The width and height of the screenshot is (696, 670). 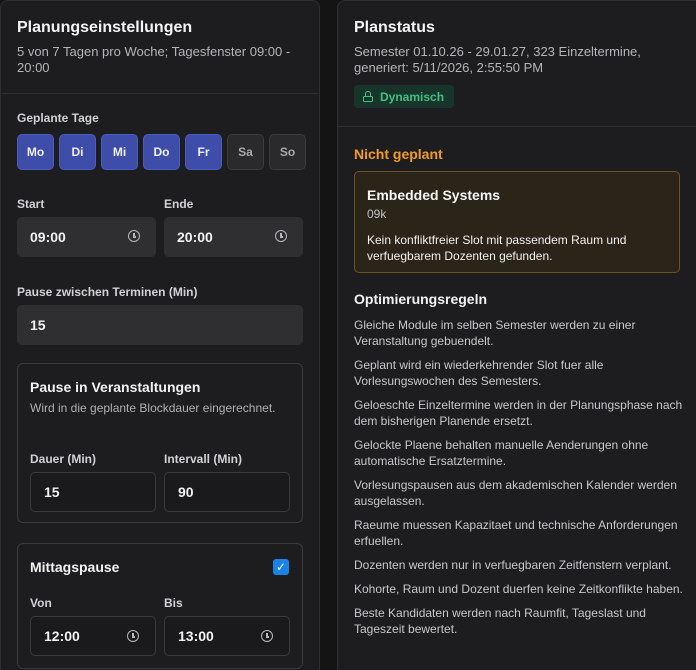 What do you see at coordinates (203, 459) in the screenshot?
I see `break-interval-label: Intervall (Min)` at bounding box center [203, 459].